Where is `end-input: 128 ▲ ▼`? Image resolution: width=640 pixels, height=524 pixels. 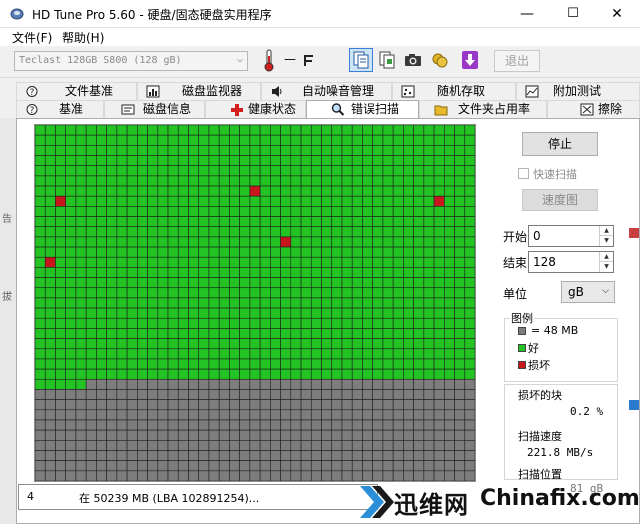 end-input: 128 ▲ ▼ is located at coordinates (571, 262).